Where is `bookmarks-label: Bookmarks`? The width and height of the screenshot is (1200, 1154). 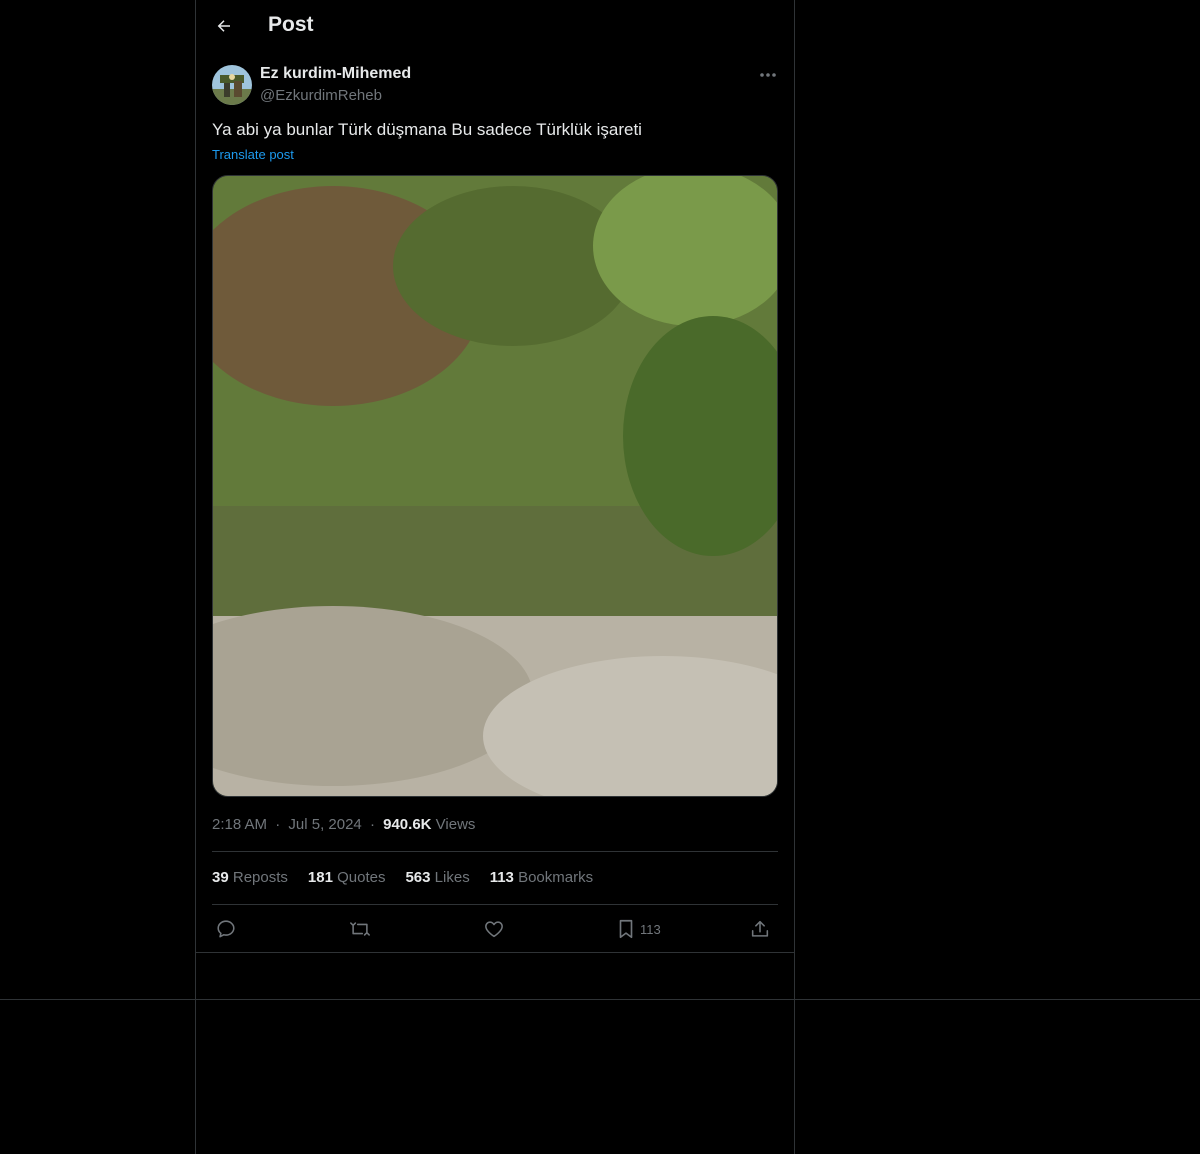 bookmarks-label: Bookmarks is located at coordinates (556, 877).